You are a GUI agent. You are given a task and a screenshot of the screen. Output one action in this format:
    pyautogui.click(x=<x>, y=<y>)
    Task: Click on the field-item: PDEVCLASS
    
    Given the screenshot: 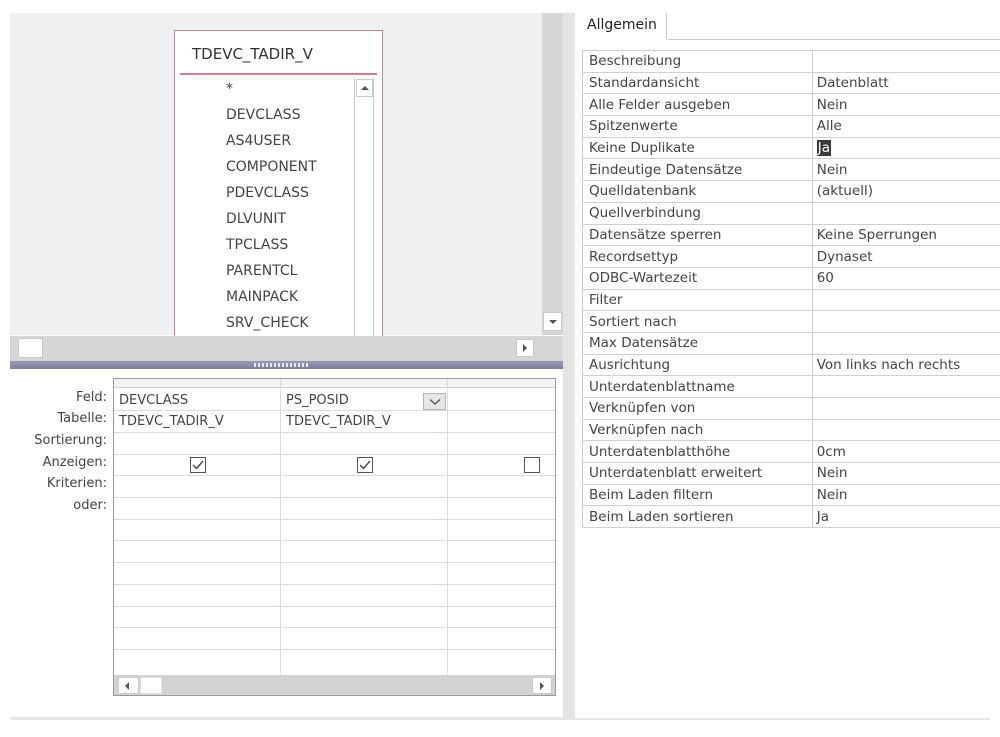 What is the action you would take?
    pyautogui.click(x=267, y=193)
    